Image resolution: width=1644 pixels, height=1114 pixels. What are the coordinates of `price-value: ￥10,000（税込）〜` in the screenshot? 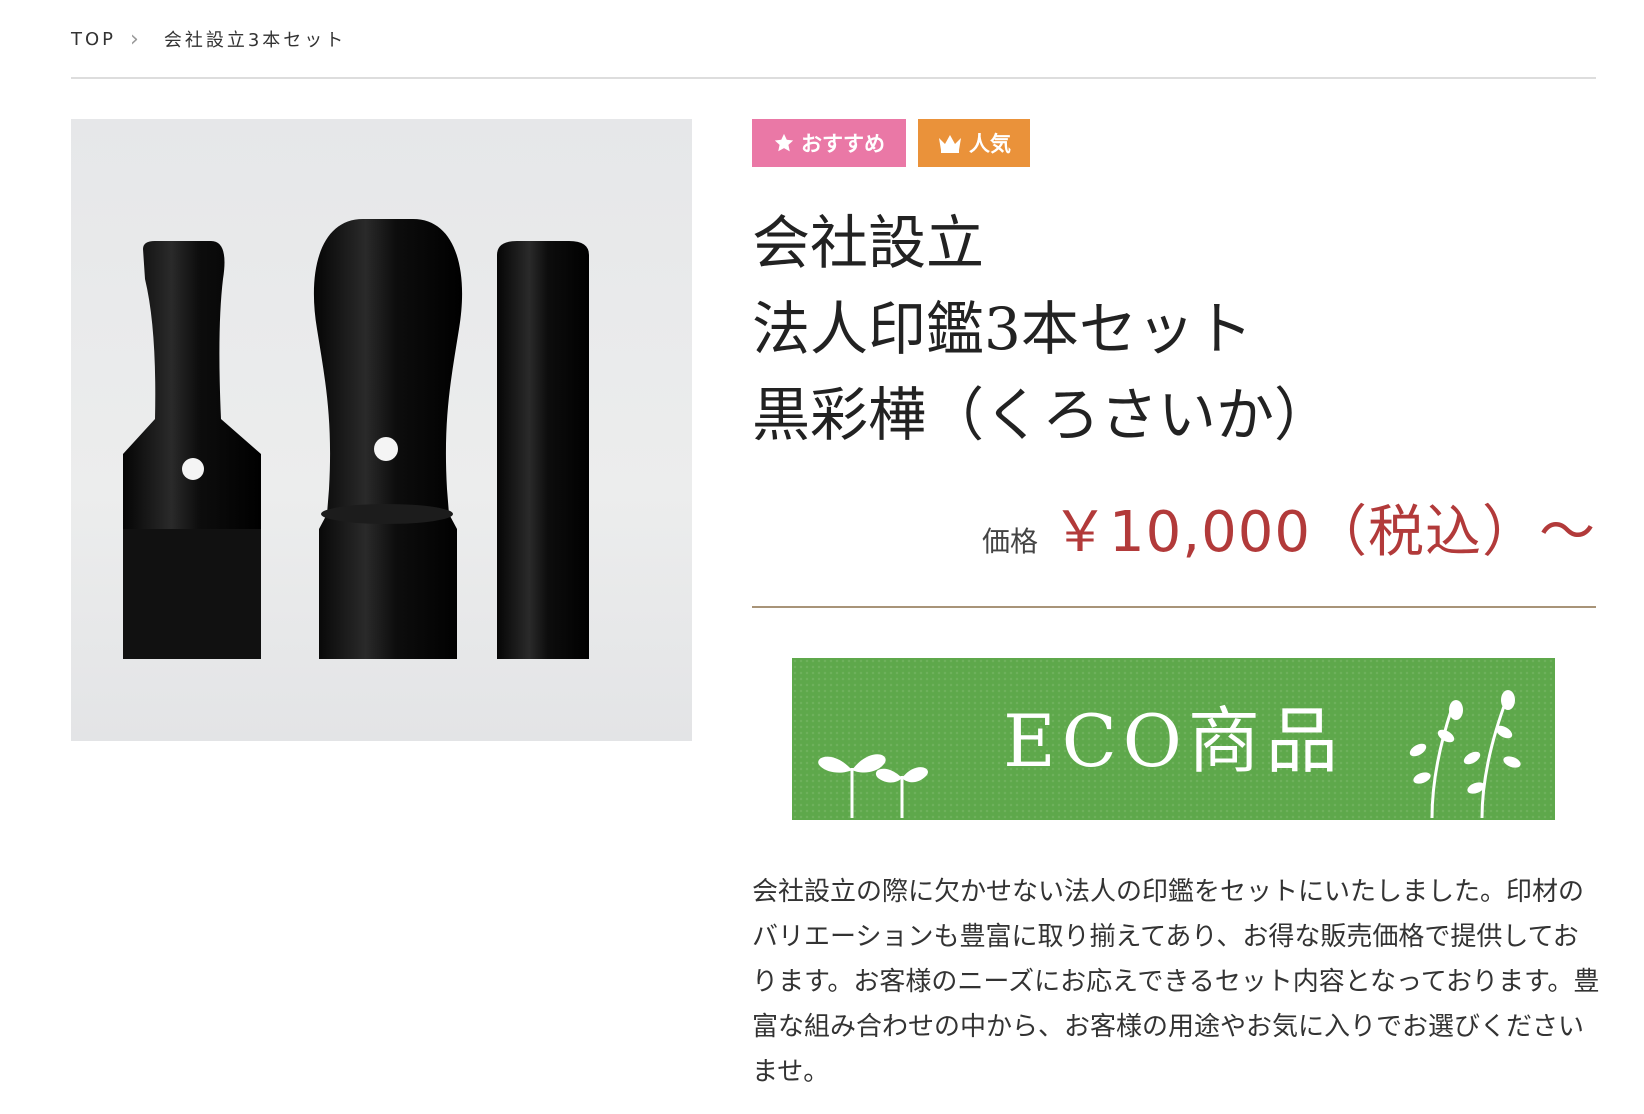 It's located at (1324, 532).